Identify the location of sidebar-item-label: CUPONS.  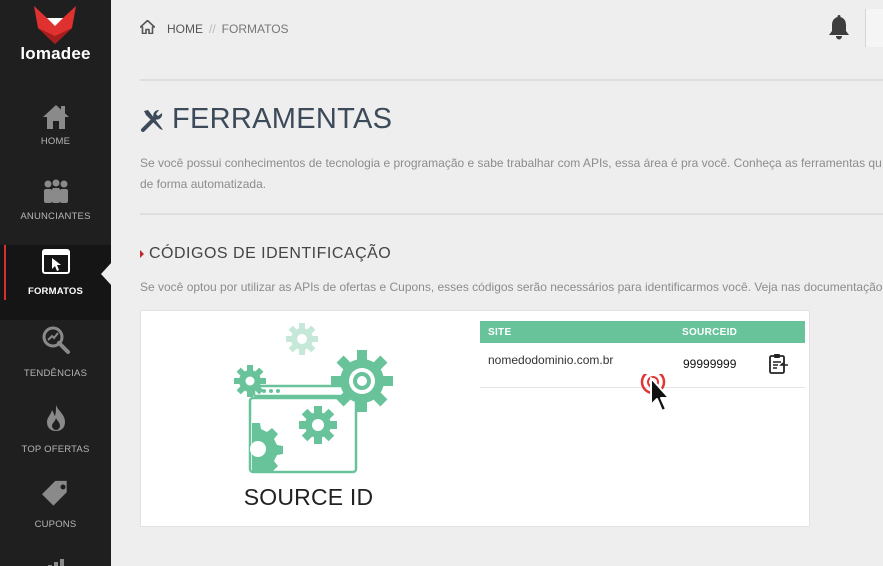
(55, 524).